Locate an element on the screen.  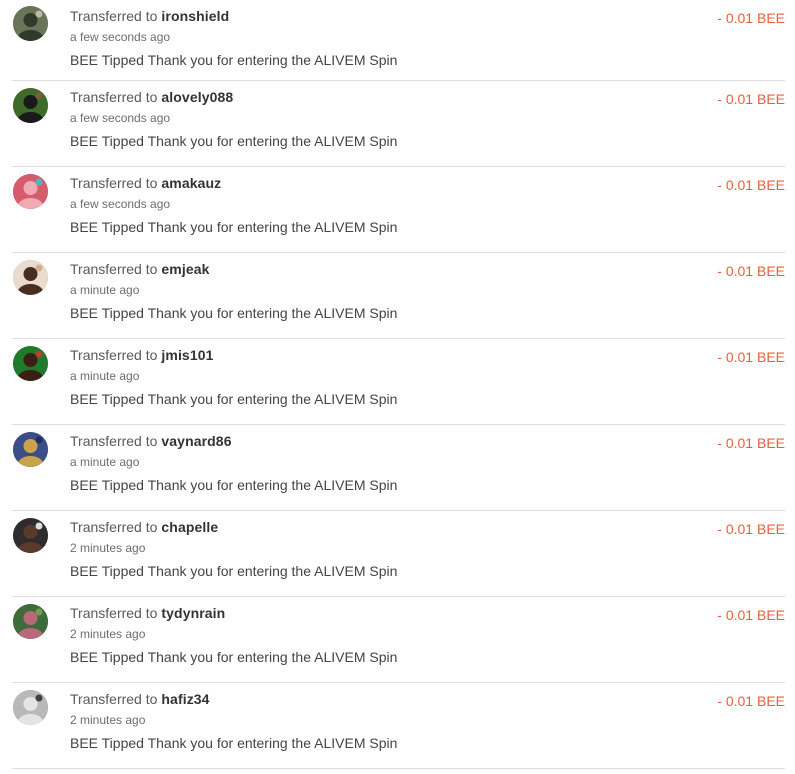
transfer-title: Transferred to tydynrain is located at coordinates (147, 613).